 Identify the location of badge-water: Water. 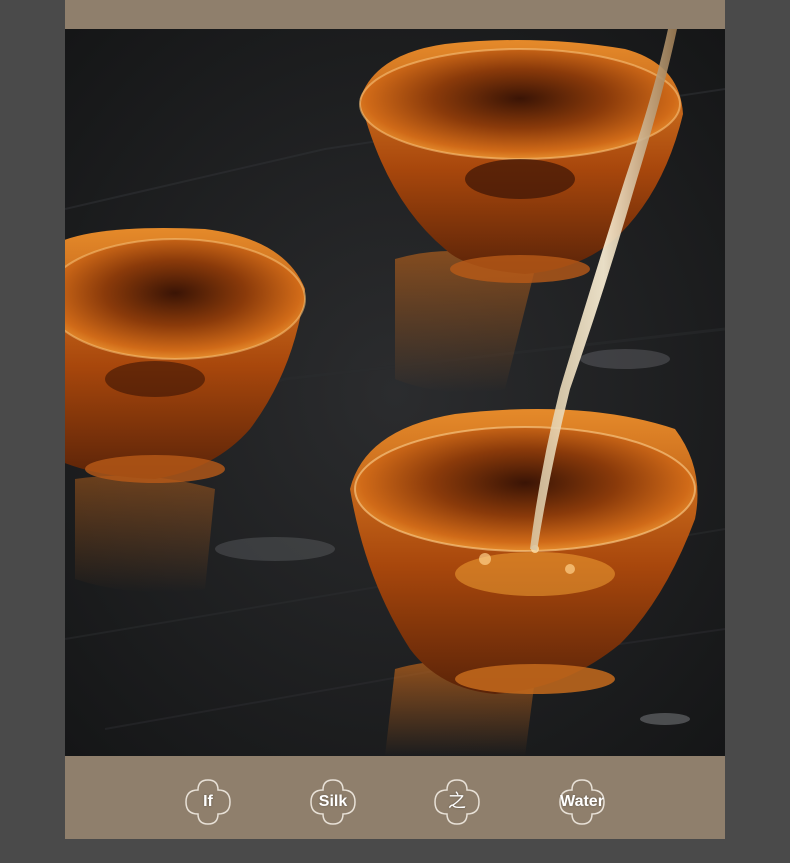
(582, 802).